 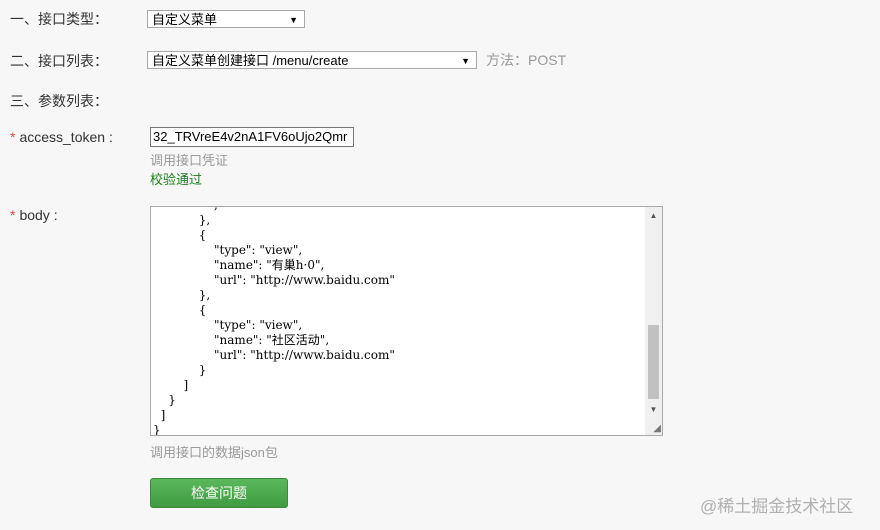 I want to click on access-token-hint: 调用接口凭证, so click(x=189, y=160).